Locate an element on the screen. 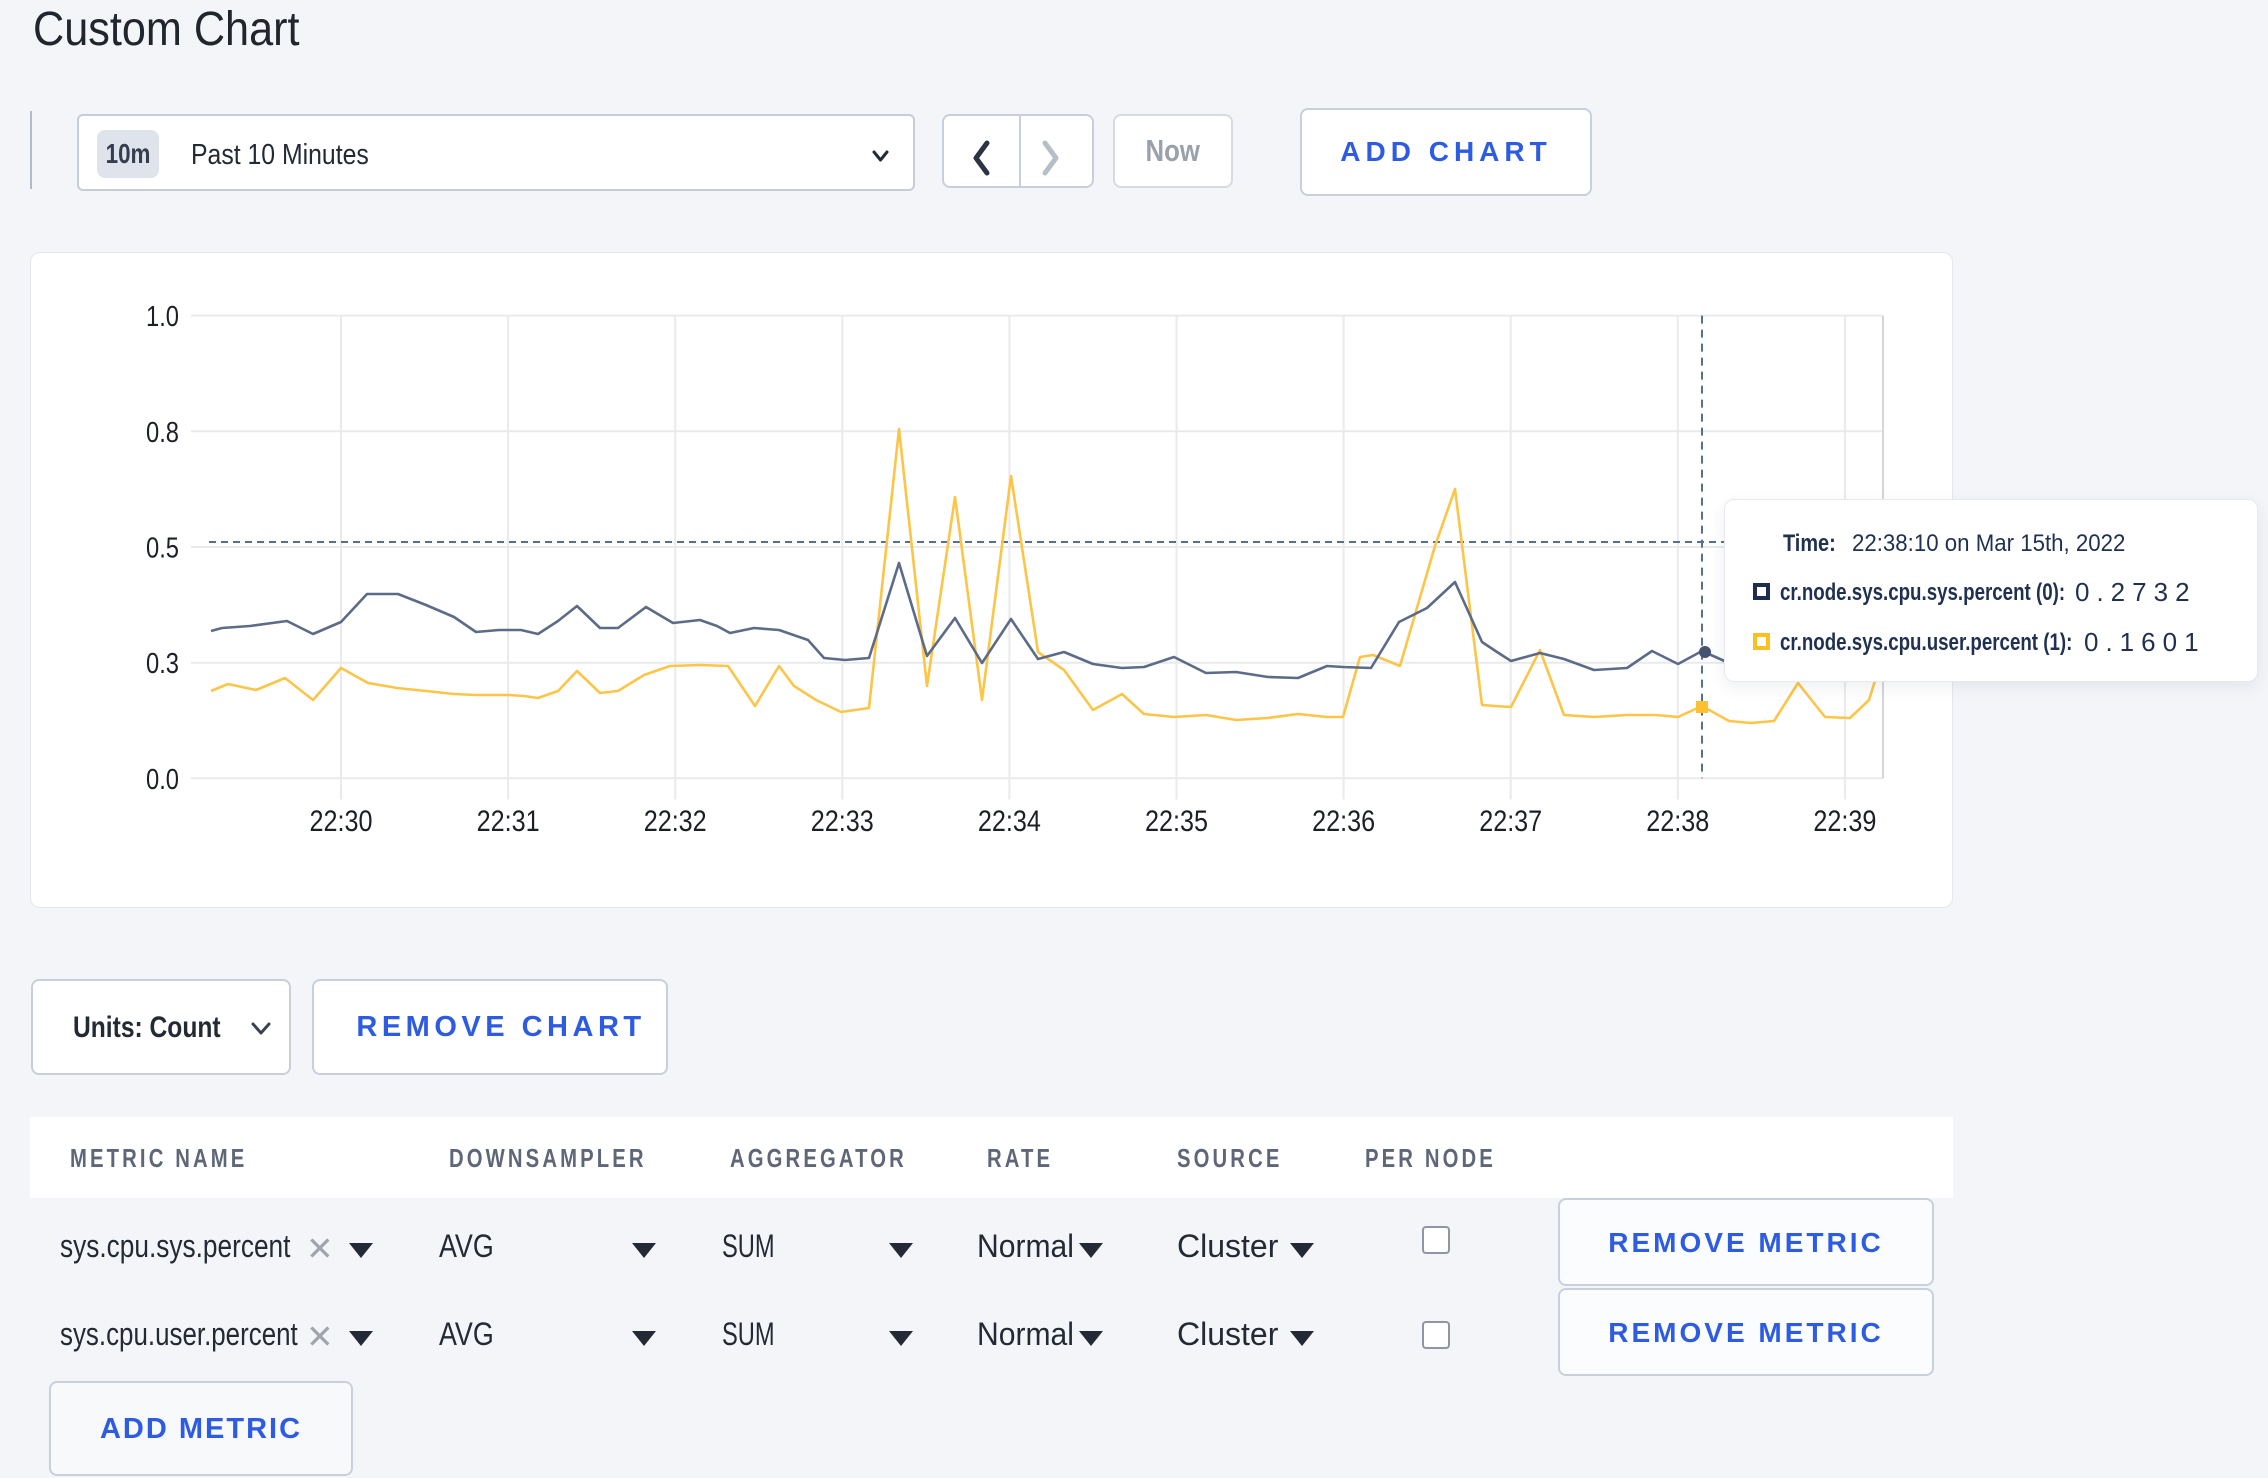 This screenshot has height=1478, width=2268. svg-text: 22:33 is located at coordinates (842, 821).